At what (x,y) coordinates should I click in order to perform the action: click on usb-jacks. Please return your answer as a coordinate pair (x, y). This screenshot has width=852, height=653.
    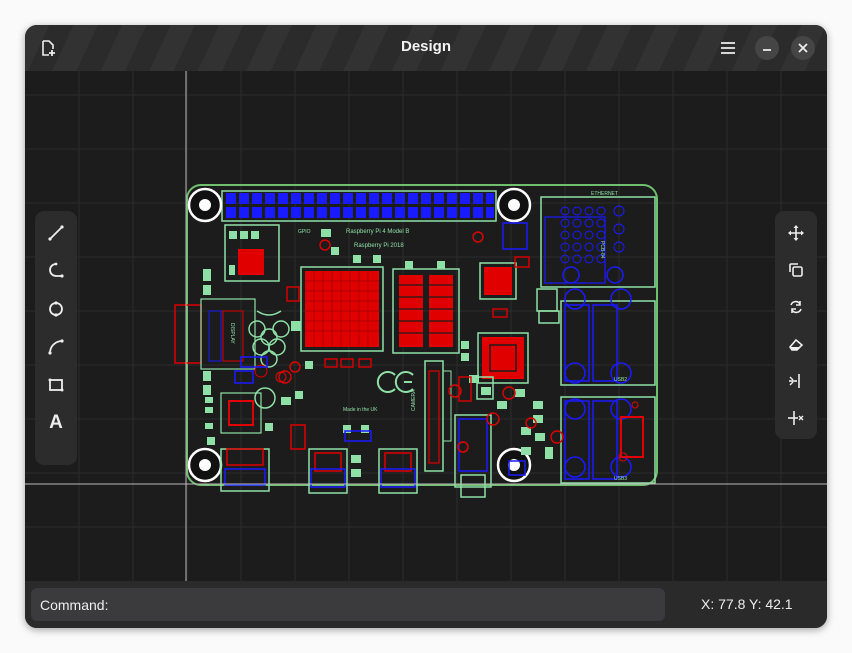
    Looking at the image, I should click on (608, 386).